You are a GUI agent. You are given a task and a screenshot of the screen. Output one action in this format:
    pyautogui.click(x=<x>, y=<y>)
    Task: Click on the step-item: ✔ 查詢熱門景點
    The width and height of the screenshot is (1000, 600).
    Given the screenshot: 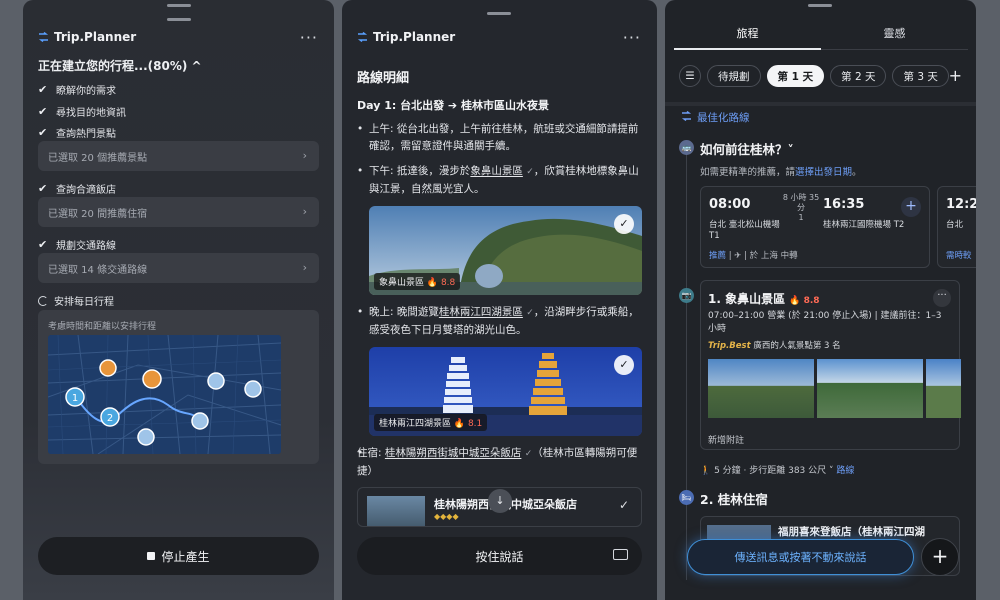 What is the action you would take?
    pyautogui.click(x=77, y=133)
    